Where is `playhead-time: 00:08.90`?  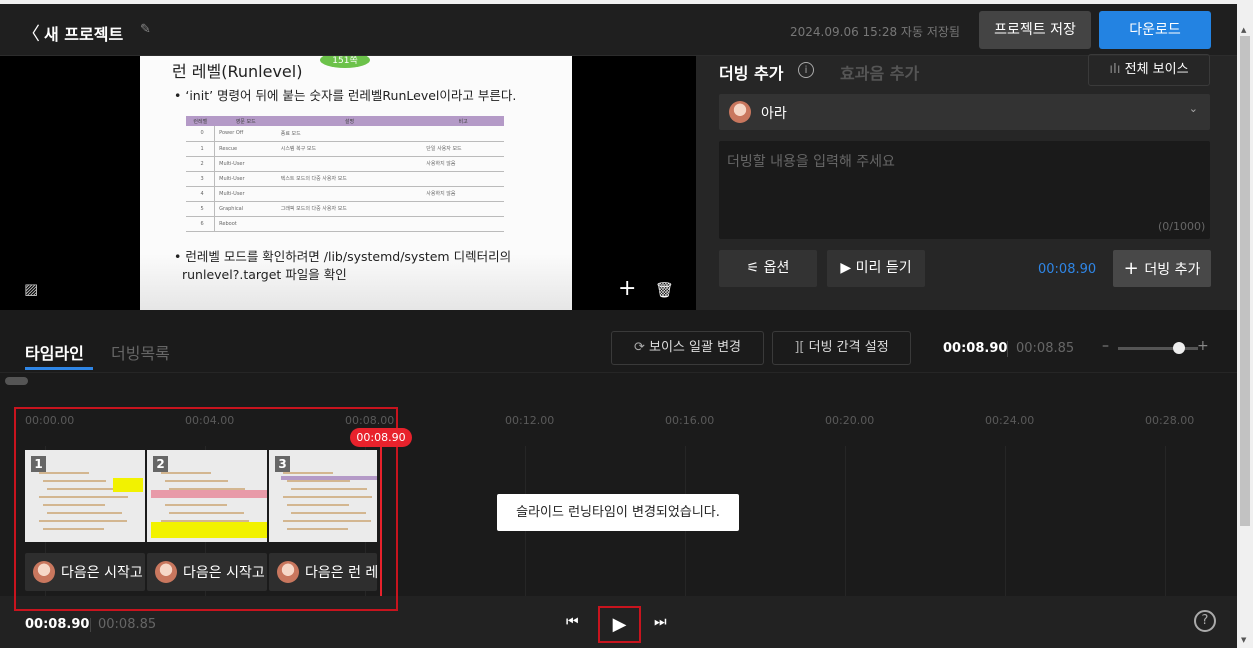 playhead-time: 00:08.90 is located at coordinates (381, 437).